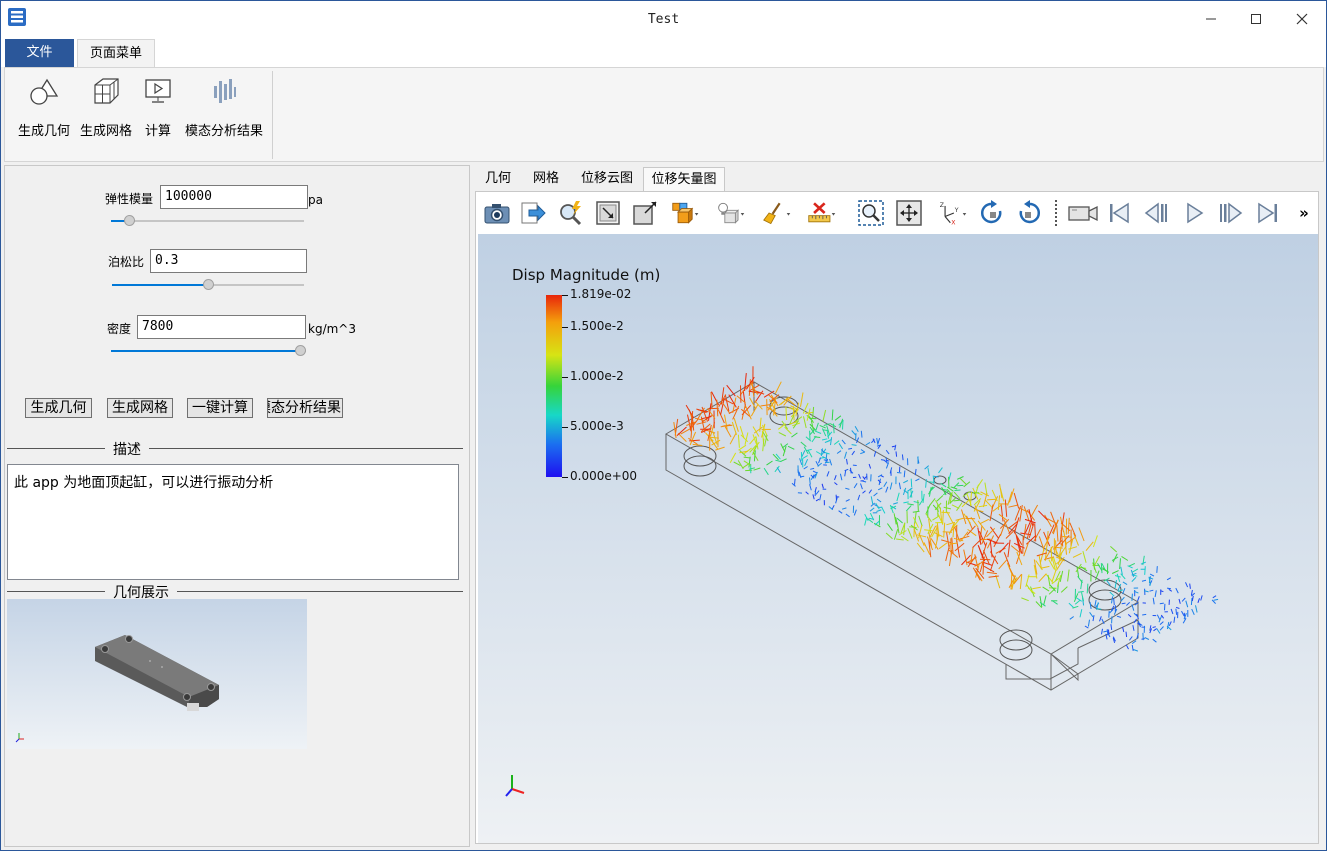 This screenshot has width=1327, height=851. I want to click on ribbon-generate-mesh-button: 生成网格, so click(106, 109).